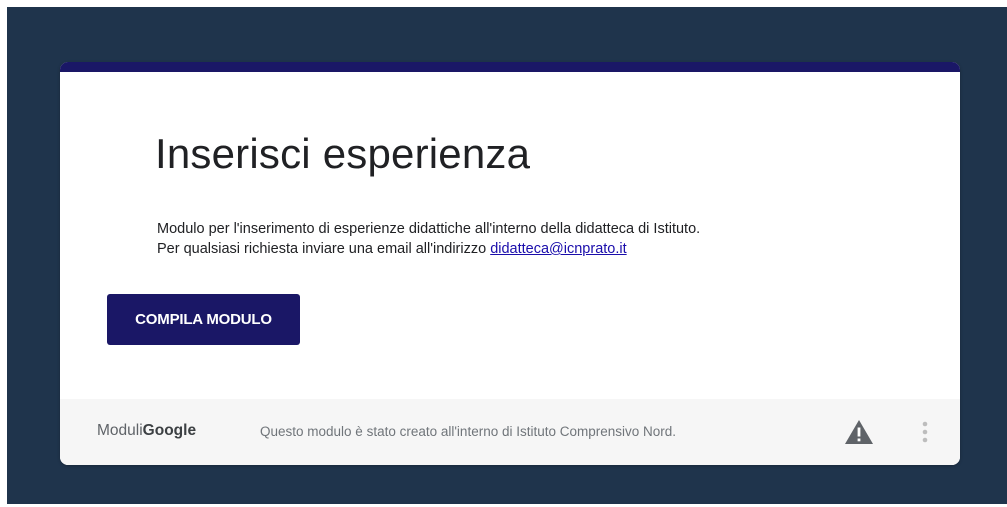 This screenshot has width=1007, height=507. Describe the element at coordinates (203, 319) in the screenshot. I see `compile-form-button: COMPILA MODULO` at that location.